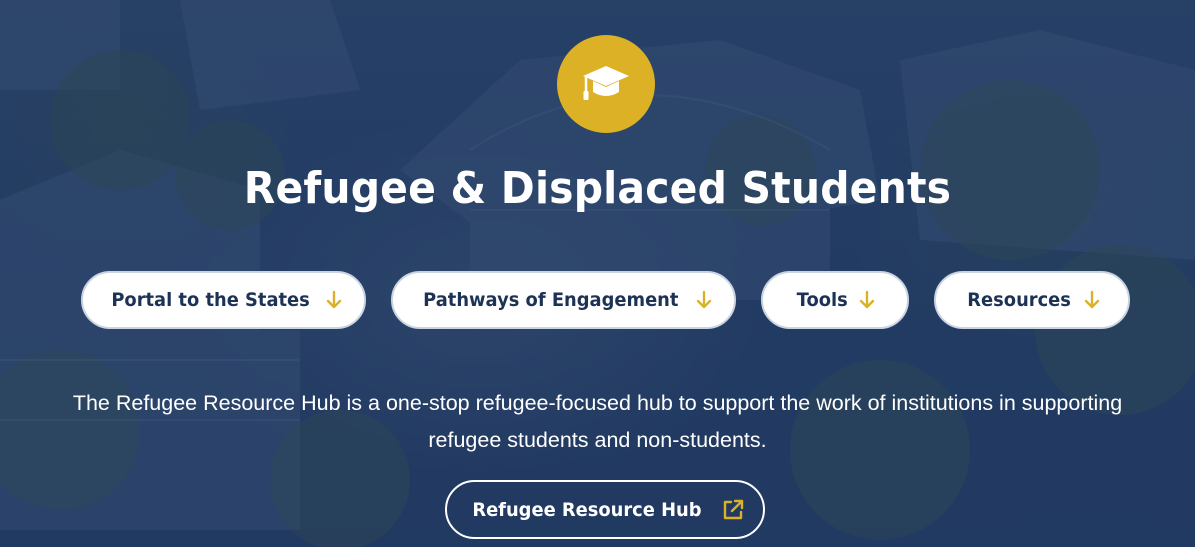 The width and height of the screenshot is (1195, 547). I want to click on button-label: Tools, so click(822, 300).